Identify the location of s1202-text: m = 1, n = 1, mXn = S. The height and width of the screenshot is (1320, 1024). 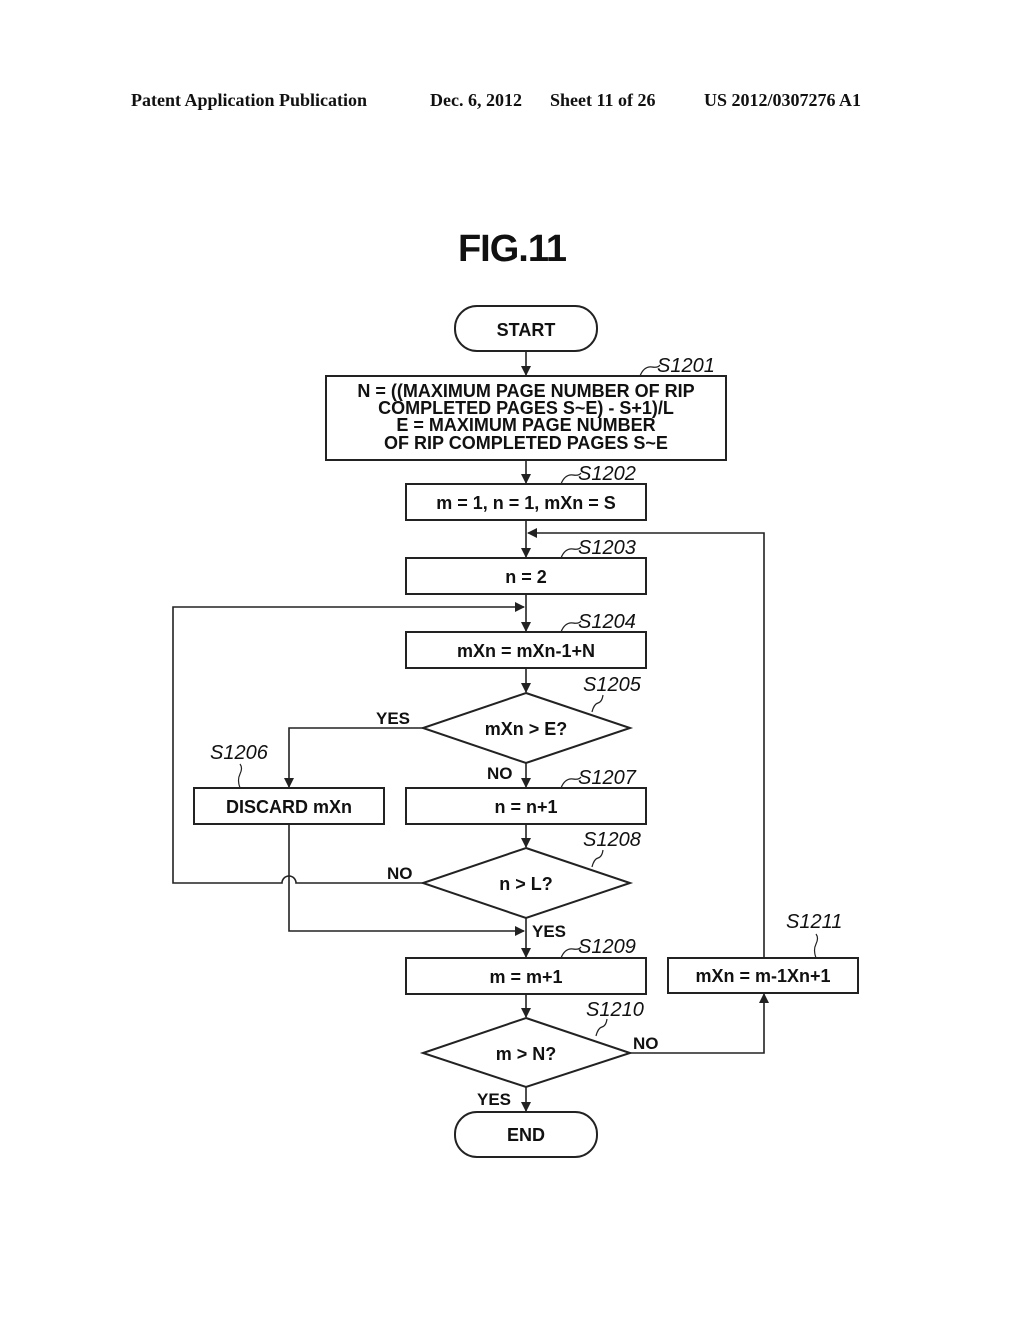
(526, 503).